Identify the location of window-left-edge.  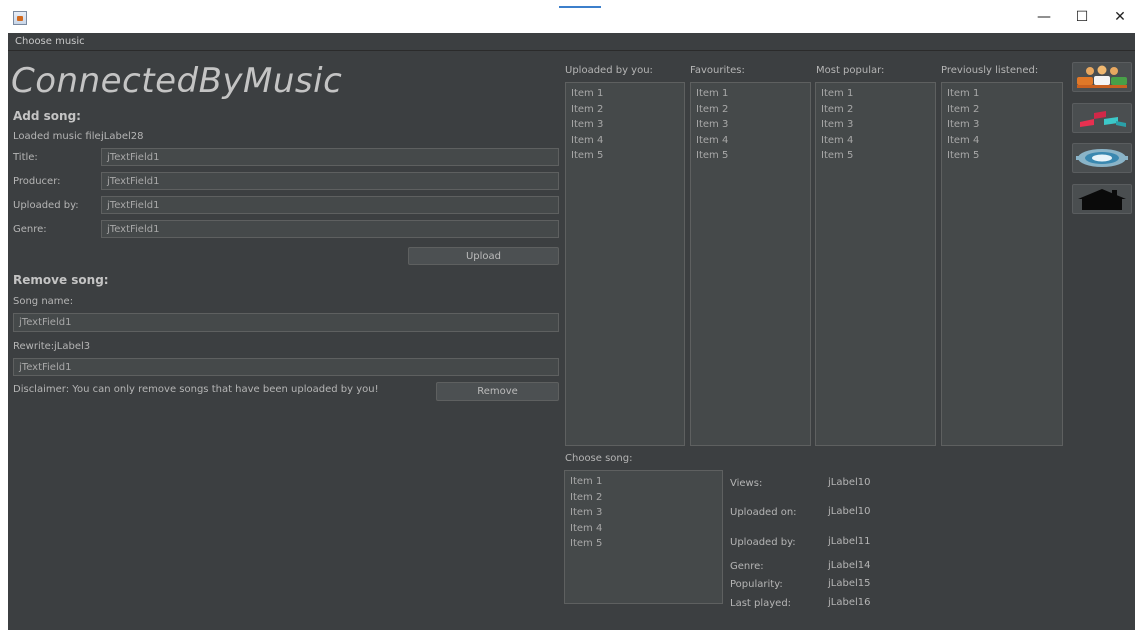
(4, 331).